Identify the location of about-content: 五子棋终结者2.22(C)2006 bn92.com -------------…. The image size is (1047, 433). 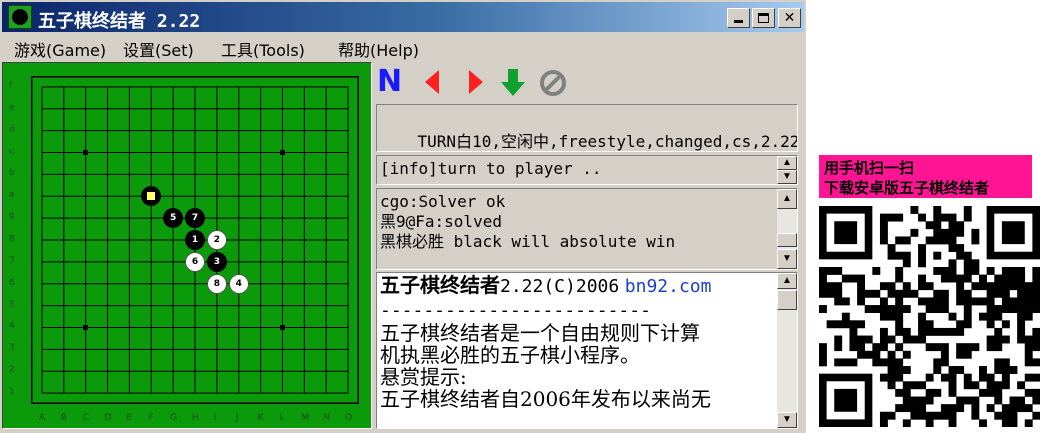
(577, 341).